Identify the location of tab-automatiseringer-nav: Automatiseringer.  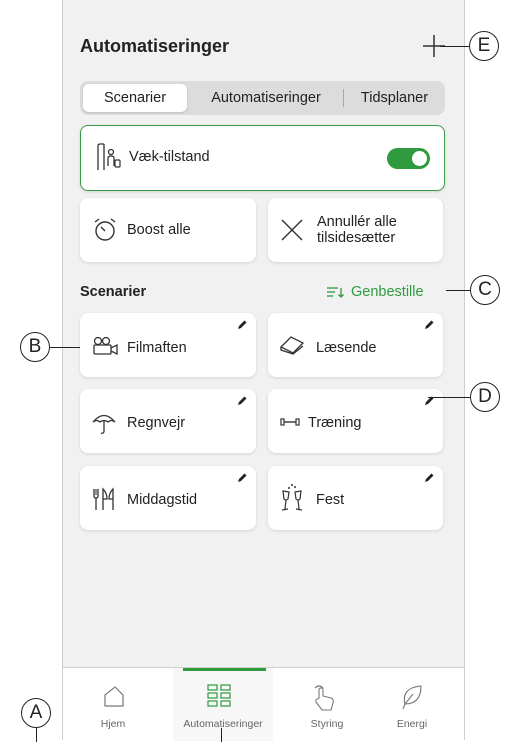
(223, 704).